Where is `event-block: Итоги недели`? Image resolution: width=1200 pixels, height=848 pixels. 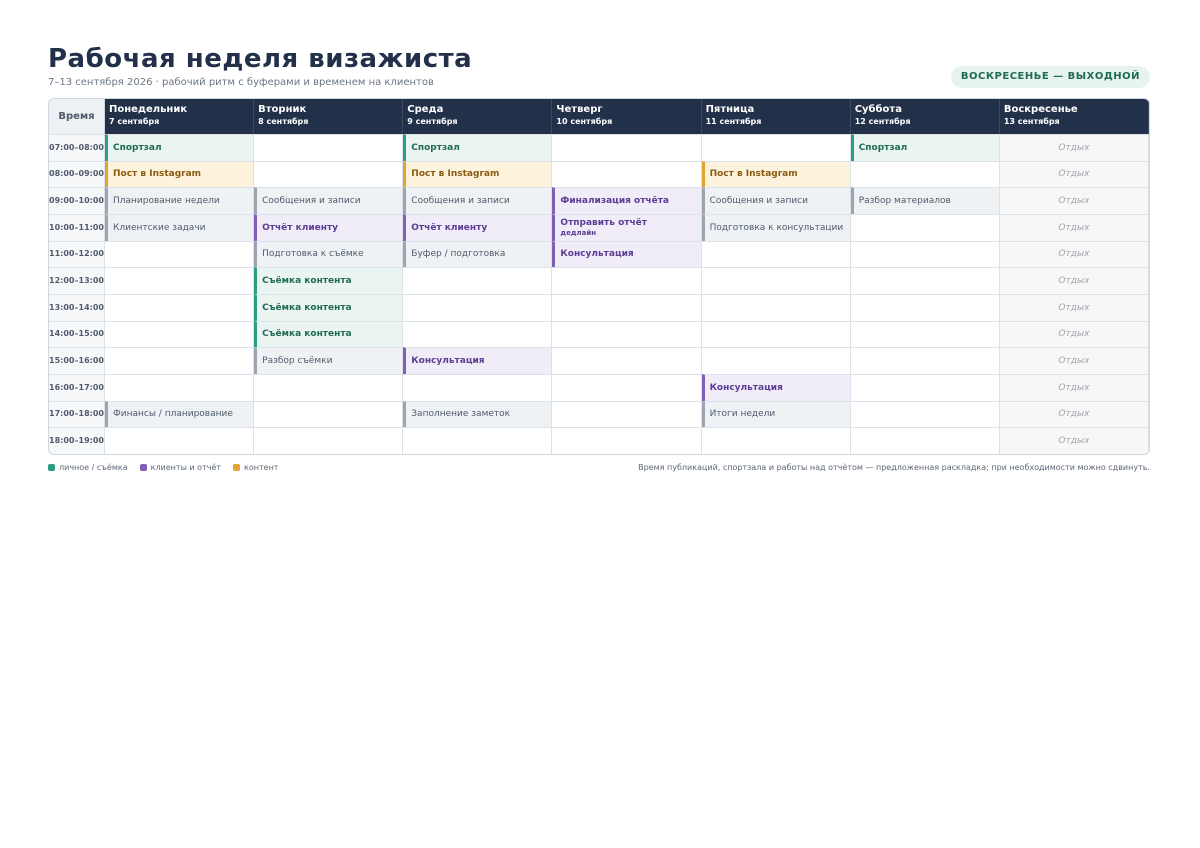 event-block: Итоги недели is located at coordinates (776, 414).